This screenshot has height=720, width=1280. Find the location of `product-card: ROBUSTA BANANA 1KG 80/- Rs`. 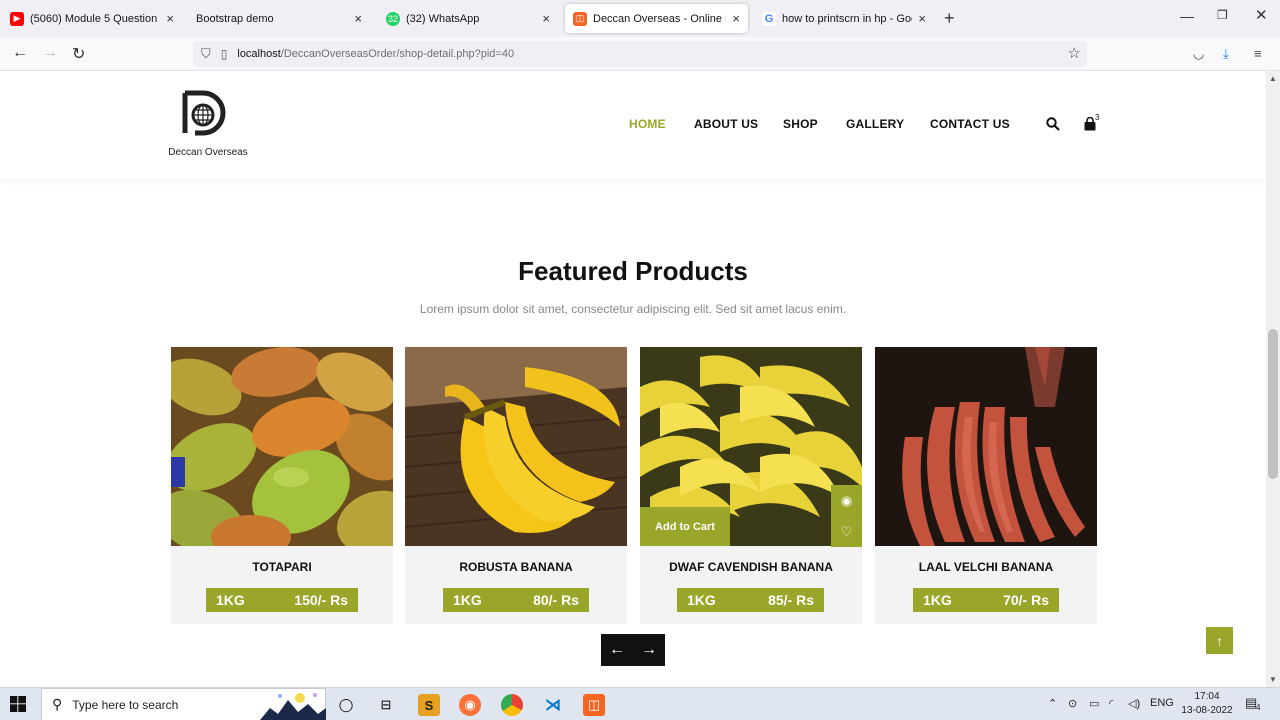

product-card: ROBUSTA BANANA 1KG 80/- Rs is located at coordinates (516, 485).